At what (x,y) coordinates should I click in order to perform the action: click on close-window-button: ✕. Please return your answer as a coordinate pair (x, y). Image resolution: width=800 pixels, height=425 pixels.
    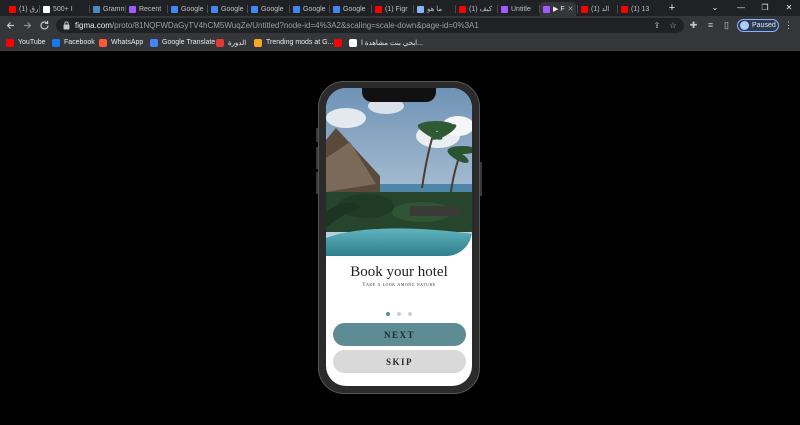
    Looking at the image, I should click on (789, 7).